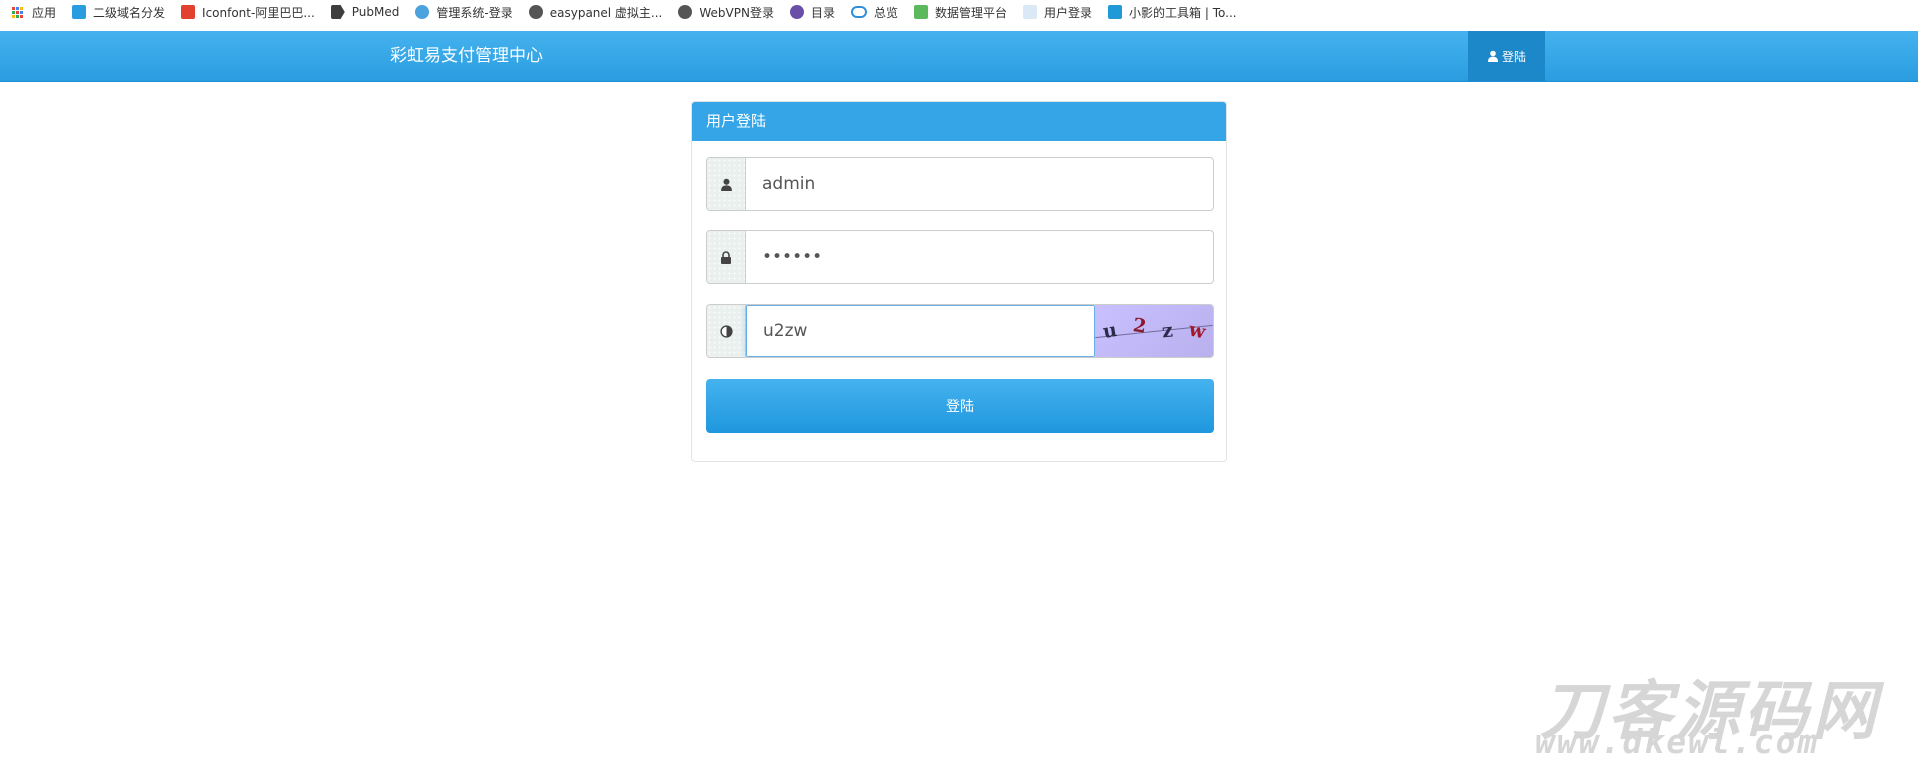  I want to click on username-addon, so click(726, 184).